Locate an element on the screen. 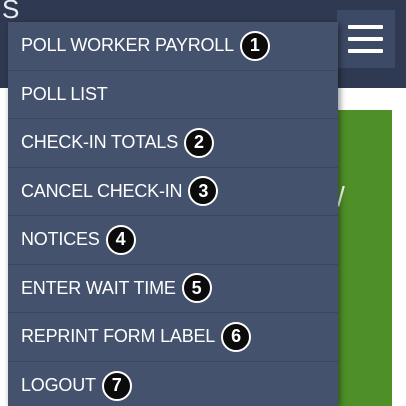 The image size is (406, 406). step-badge: 6 is located at coordinates (236, 336).